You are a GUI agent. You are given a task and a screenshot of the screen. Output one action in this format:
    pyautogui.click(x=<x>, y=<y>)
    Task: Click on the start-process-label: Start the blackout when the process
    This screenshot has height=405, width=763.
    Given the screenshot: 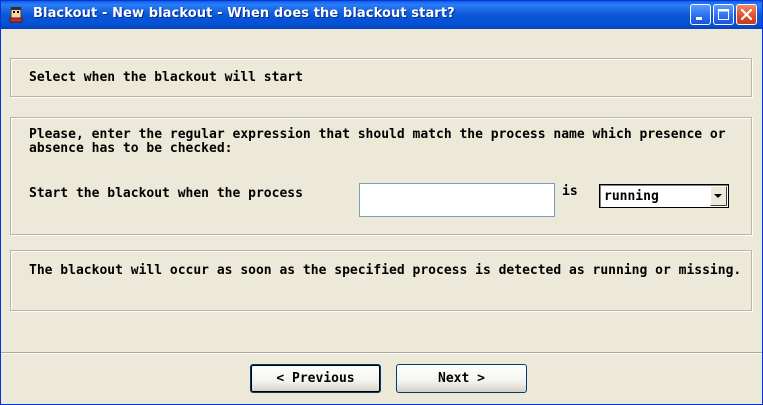 What is the action you would take?
    pyautogui.click(x=166, y=193)
    